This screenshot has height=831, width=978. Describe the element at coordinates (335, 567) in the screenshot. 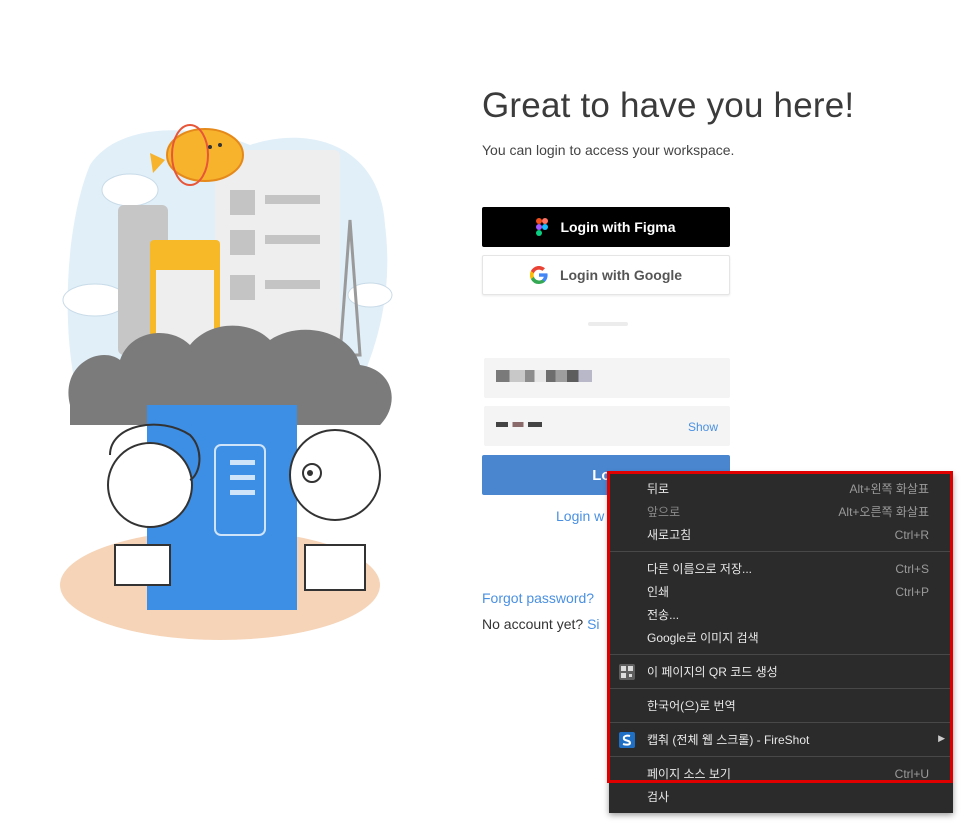

I see `character-right-body` at that location.